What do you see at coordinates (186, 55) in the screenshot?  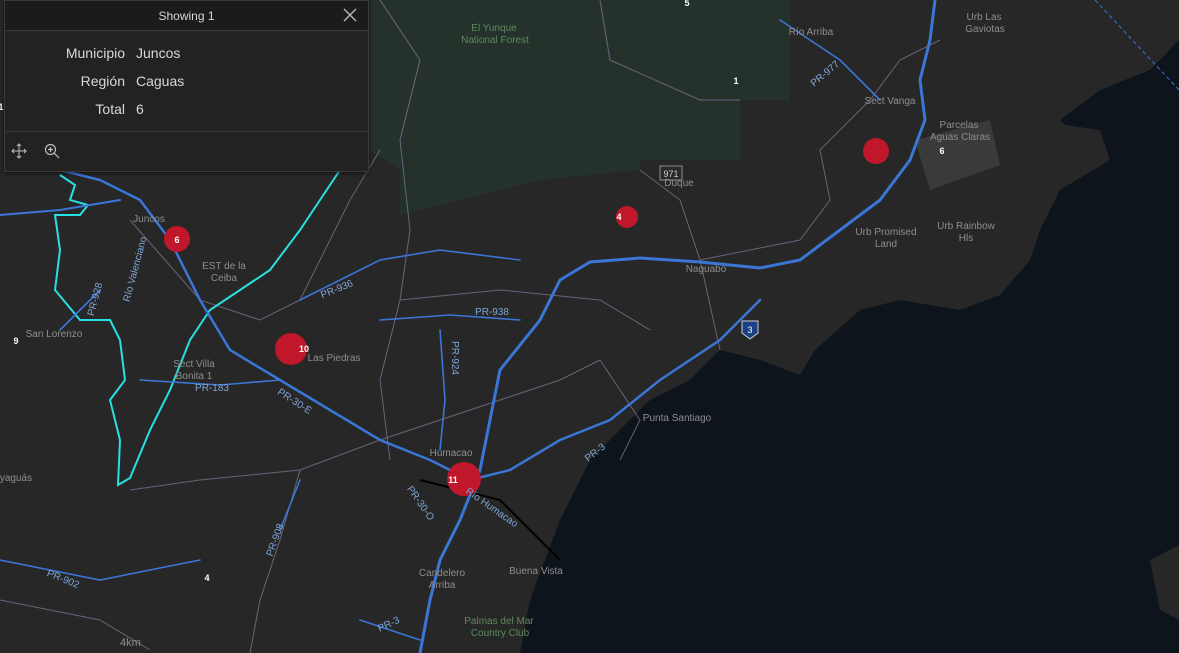 I see `popup-field-municipio: Municipio Juncos` at bounding box center [186, 55].